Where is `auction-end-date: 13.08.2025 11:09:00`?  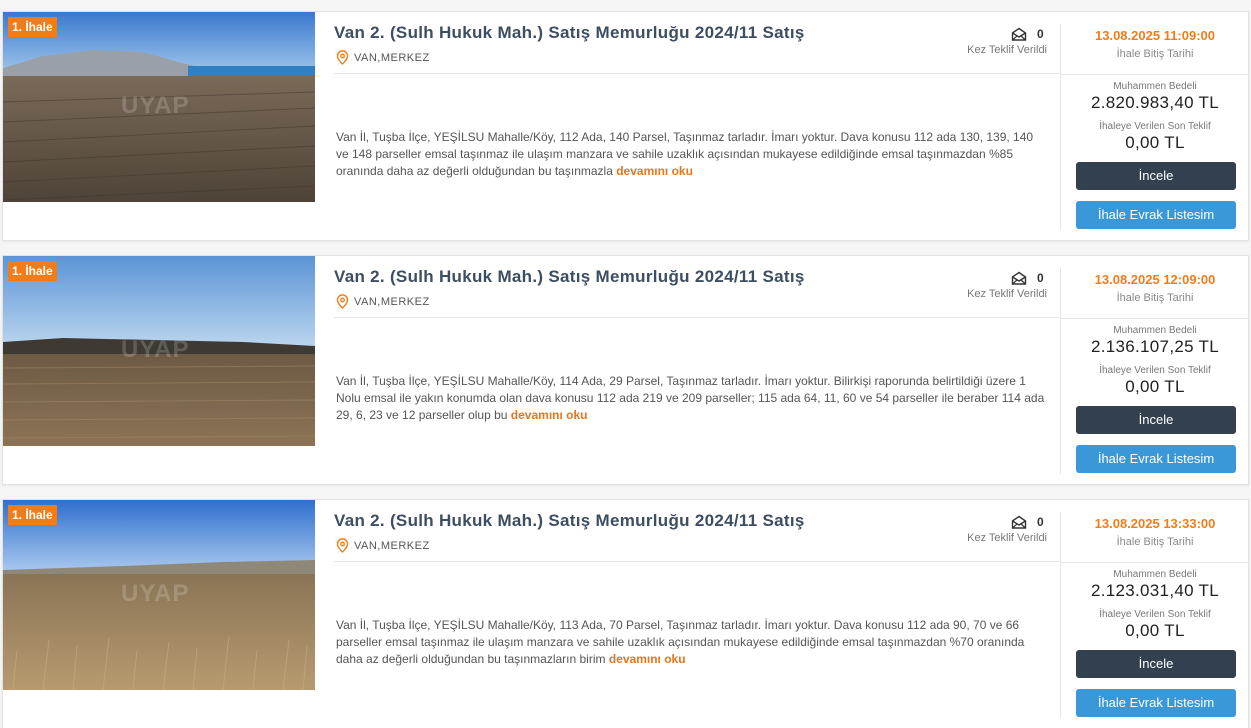
auction-end-date: 13.08.2025 11:09:00 is located at coordinates (1155, 35).